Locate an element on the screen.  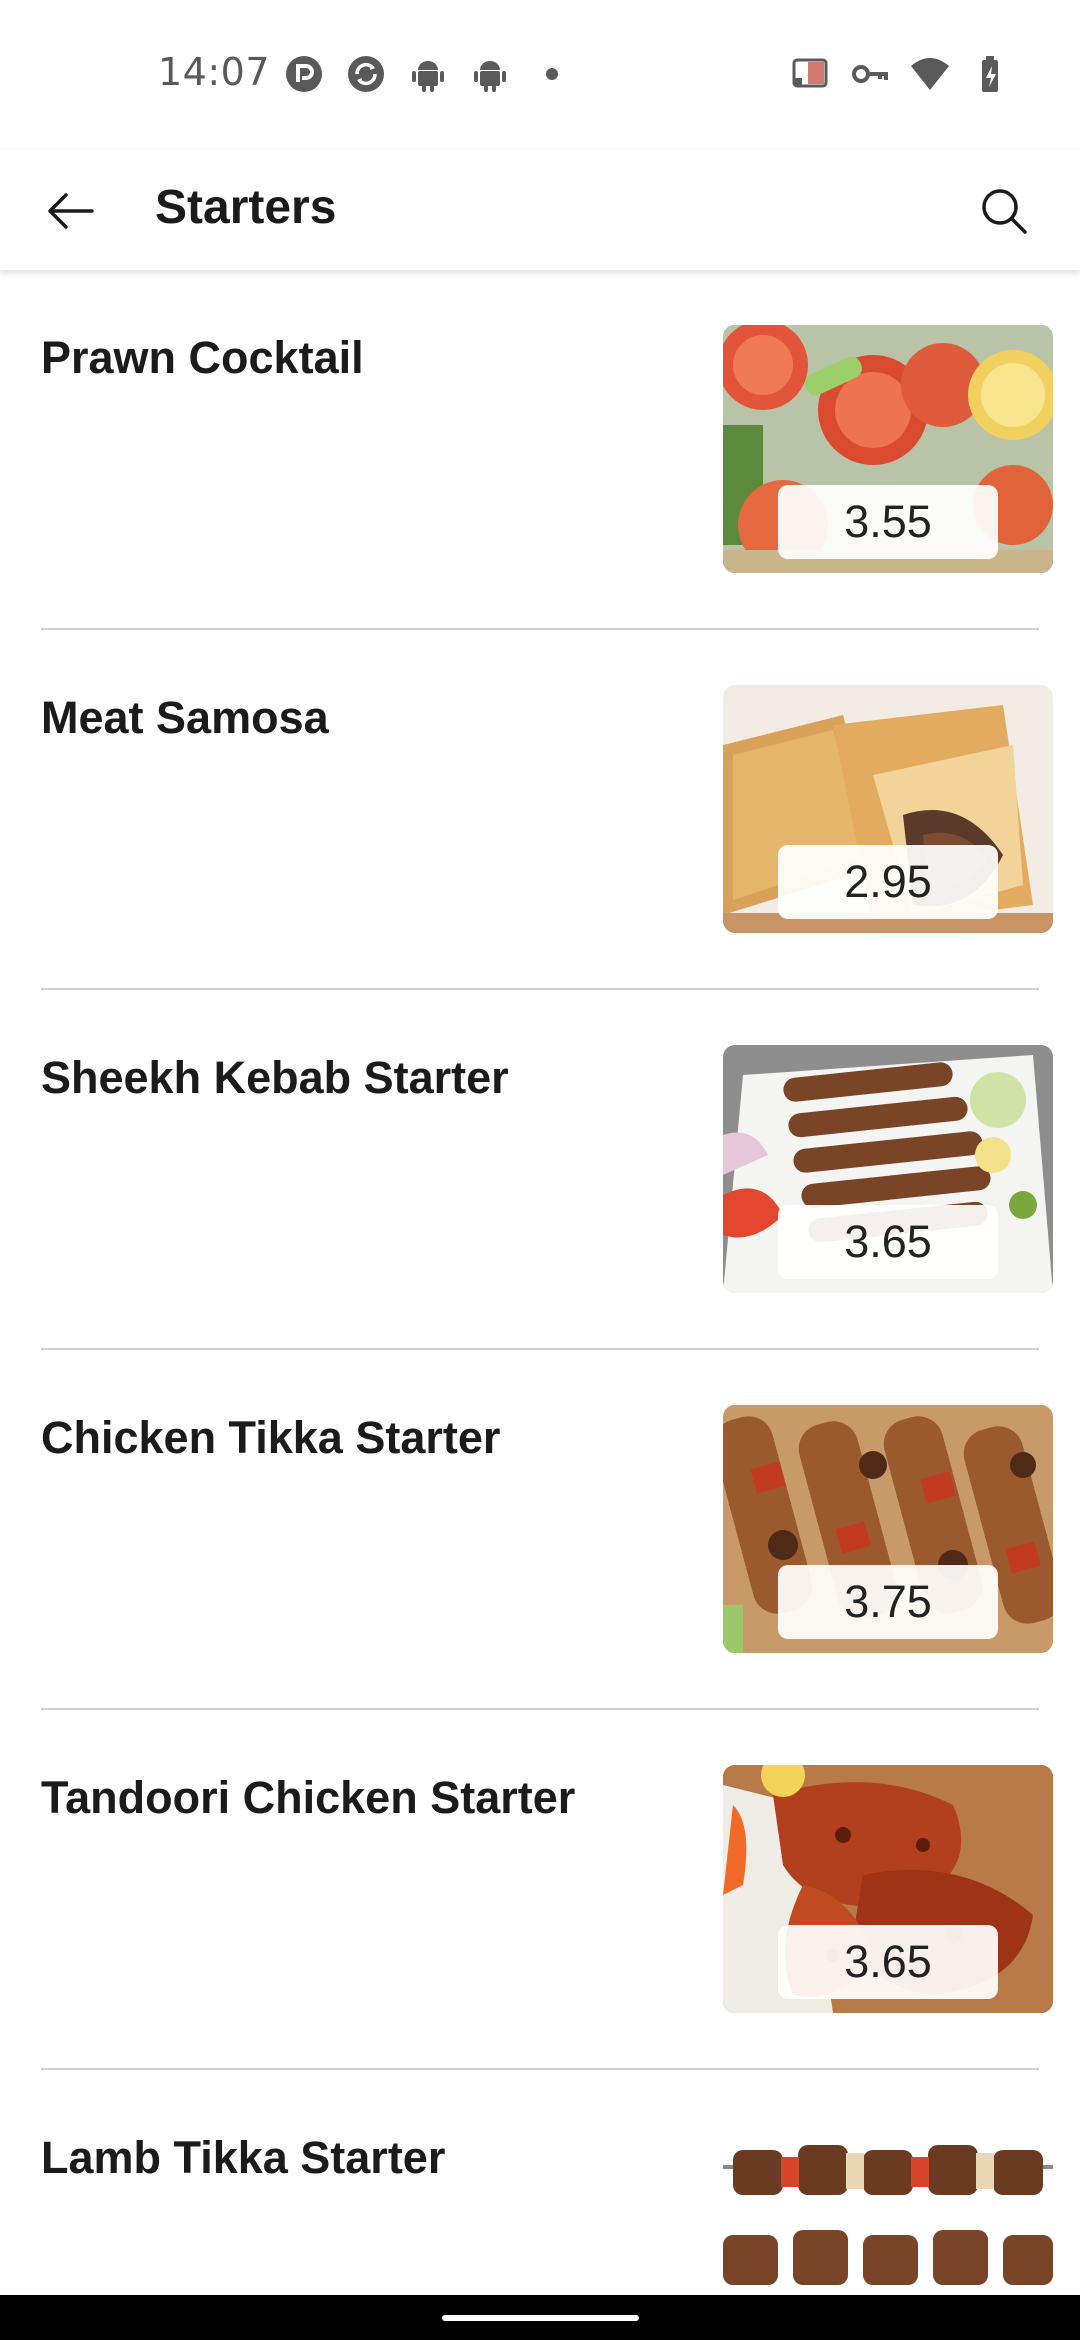
search-button is located at coordinates (1004, 211).